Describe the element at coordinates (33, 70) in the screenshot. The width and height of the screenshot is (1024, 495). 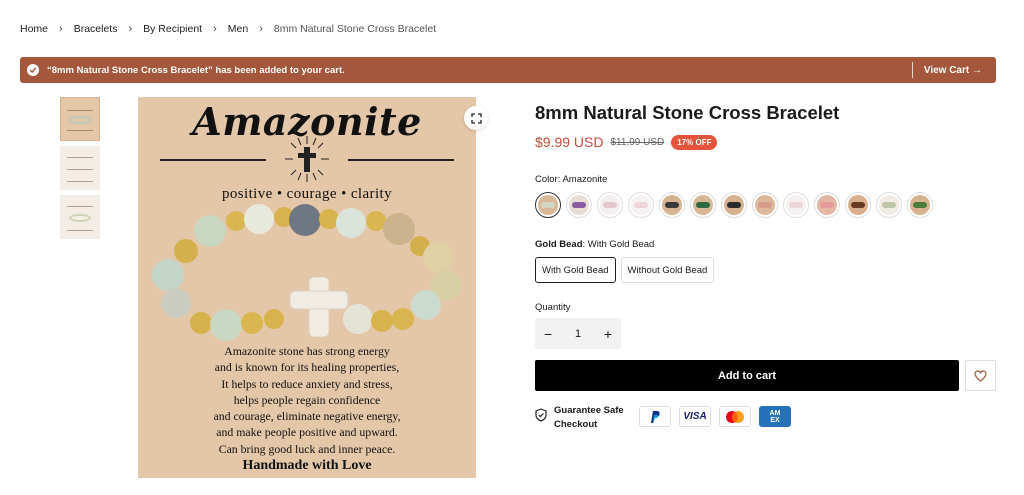
I see `check-circle-icon` at that location.